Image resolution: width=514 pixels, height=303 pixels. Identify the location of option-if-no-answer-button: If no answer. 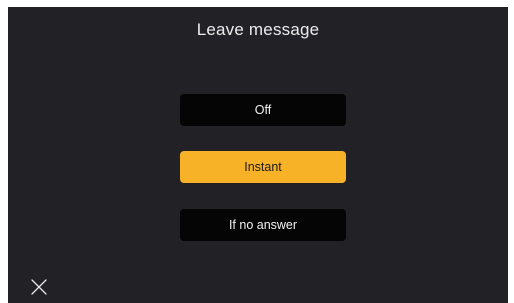
(263, 225).